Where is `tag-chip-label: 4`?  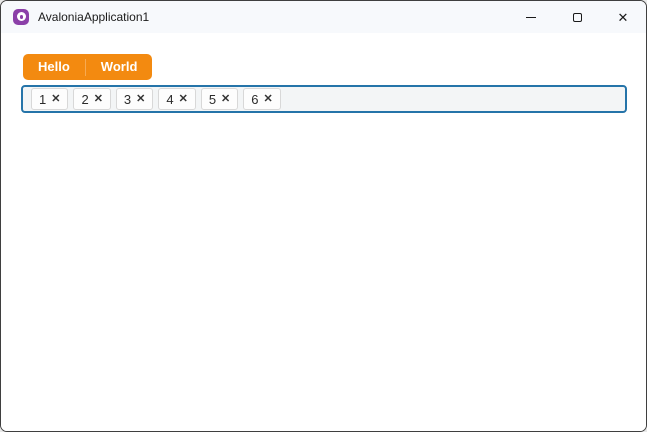 tag-chip-label: 4 is located at coordinates (170, 99).